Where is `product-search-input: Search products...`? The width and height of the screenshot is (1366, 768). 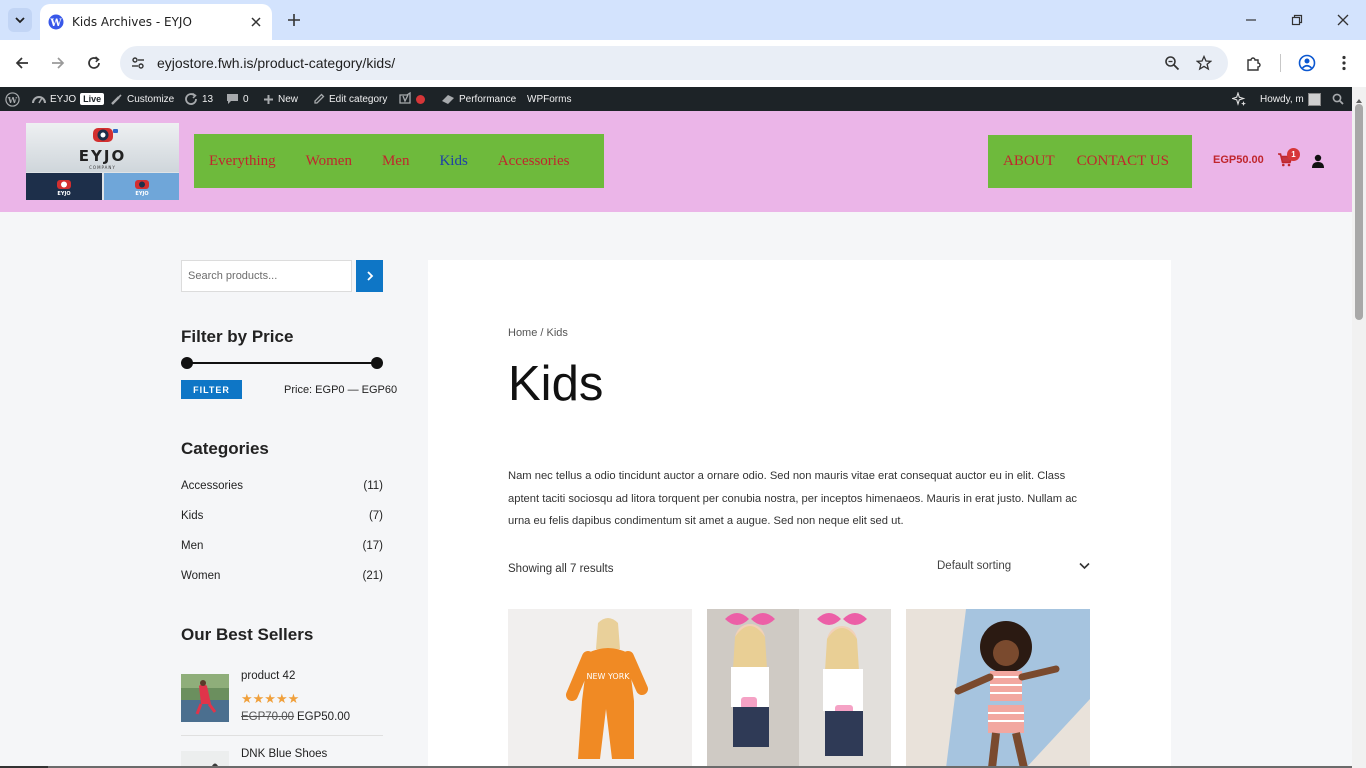 product-search-input: Search products... is located at coordinates (266, 276).